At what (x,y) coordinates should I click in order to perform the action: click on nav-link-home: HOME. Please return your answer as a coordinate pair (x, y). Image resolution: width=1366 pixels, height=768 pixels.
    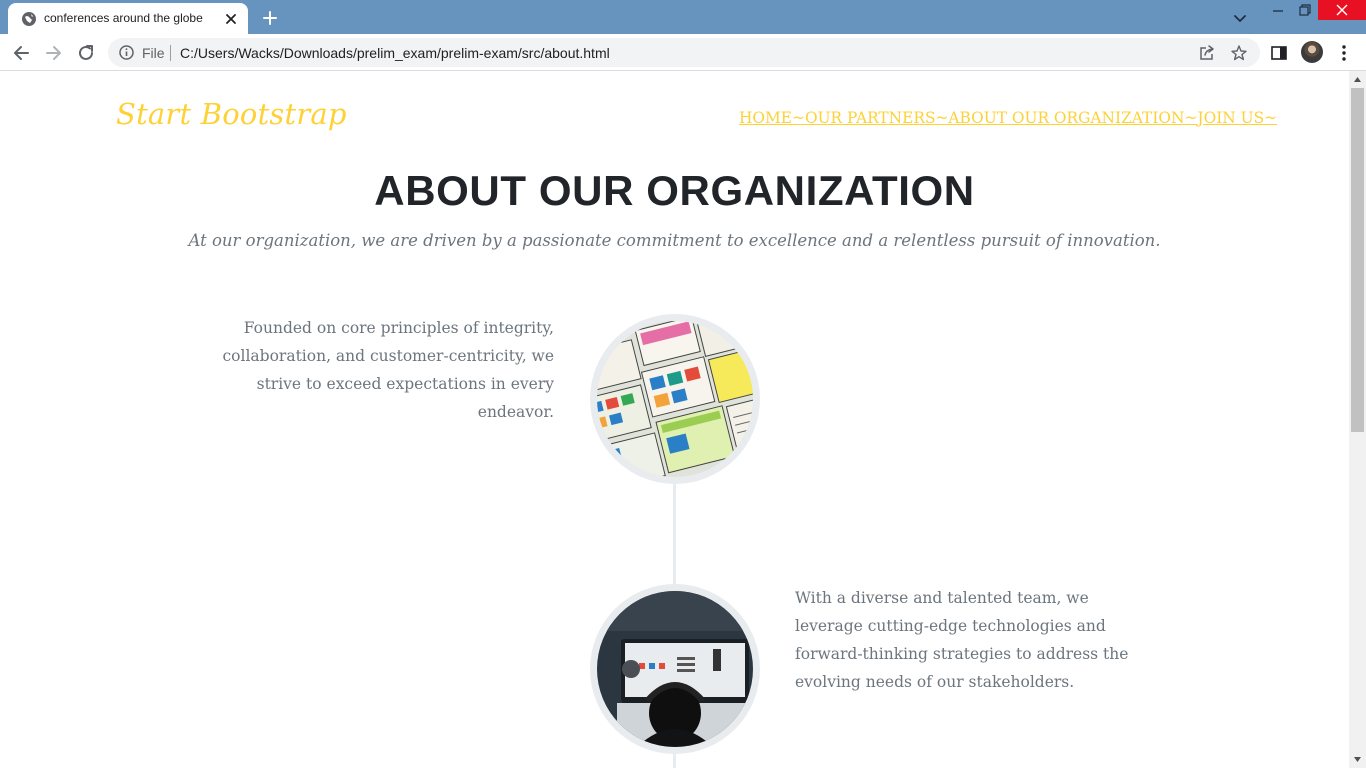
    Looking at the image, I should click on (765, 118).